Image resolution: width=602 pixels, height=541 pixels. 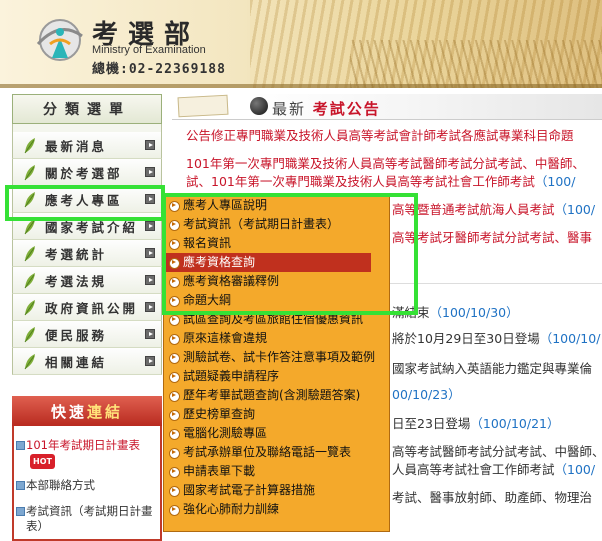 I want to click on news-item: 國家考試納入英語能力鑑定與專業倫, so click(x=492, y=369).